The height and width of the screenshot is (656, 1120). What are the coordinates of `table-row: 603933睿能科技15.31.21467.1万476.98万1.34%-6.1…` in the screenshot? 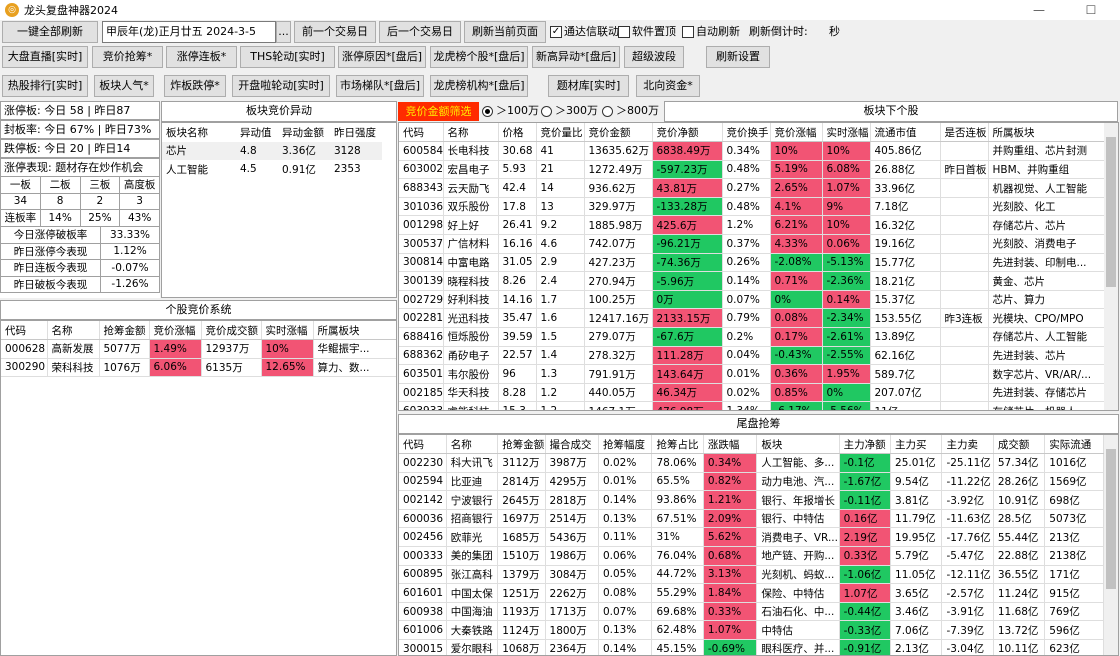 It's located at (752, 405).